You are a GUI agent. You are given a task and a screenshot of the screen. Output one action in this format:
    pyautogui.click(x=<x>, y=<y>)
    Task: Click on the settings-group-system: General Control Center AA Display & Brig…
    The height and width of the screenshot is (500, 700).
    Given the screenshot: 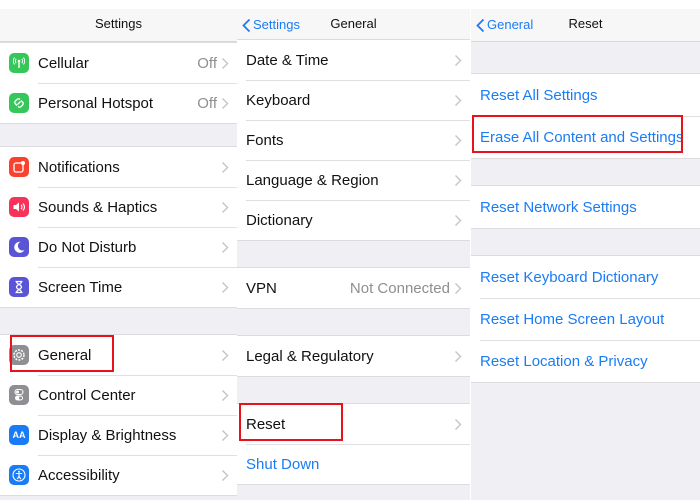 What is the action you would take?
    pyautogui.click(x=118, y=415)
    